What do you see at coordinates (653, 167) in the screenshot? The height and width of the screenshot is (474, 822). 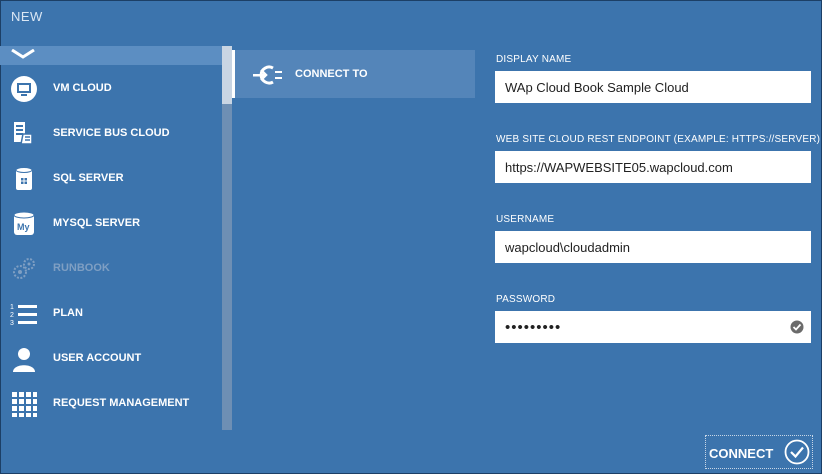 I see `endpoint-input` at bounding box center [653, 167].